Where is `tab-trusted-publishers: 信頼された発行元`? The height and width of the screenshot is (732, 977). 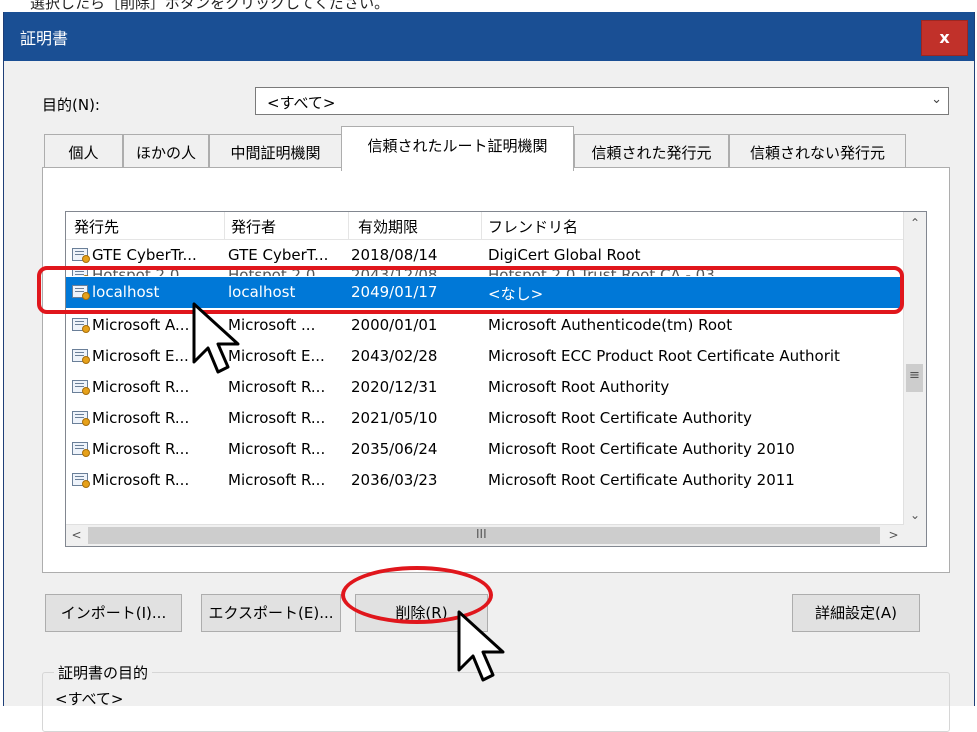 tab-trusted-publishers: 信頼された発行元 is located at coordinates (651, 151).